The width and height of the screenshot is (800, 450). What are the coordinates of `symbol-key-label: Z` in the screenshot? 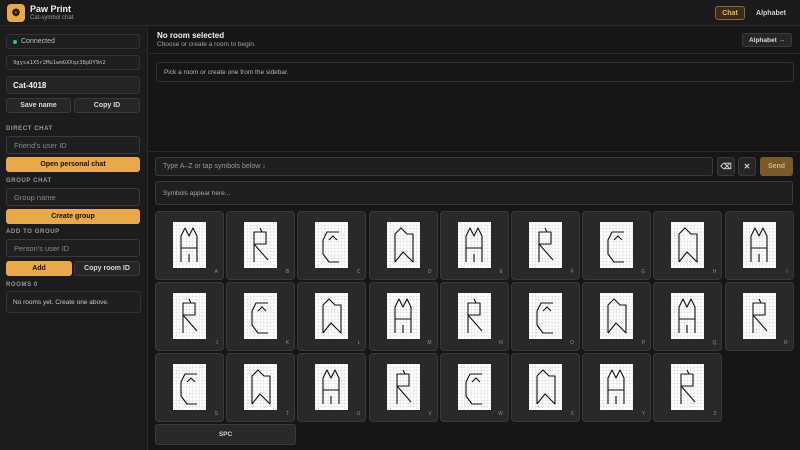 It's located at (715, 414).